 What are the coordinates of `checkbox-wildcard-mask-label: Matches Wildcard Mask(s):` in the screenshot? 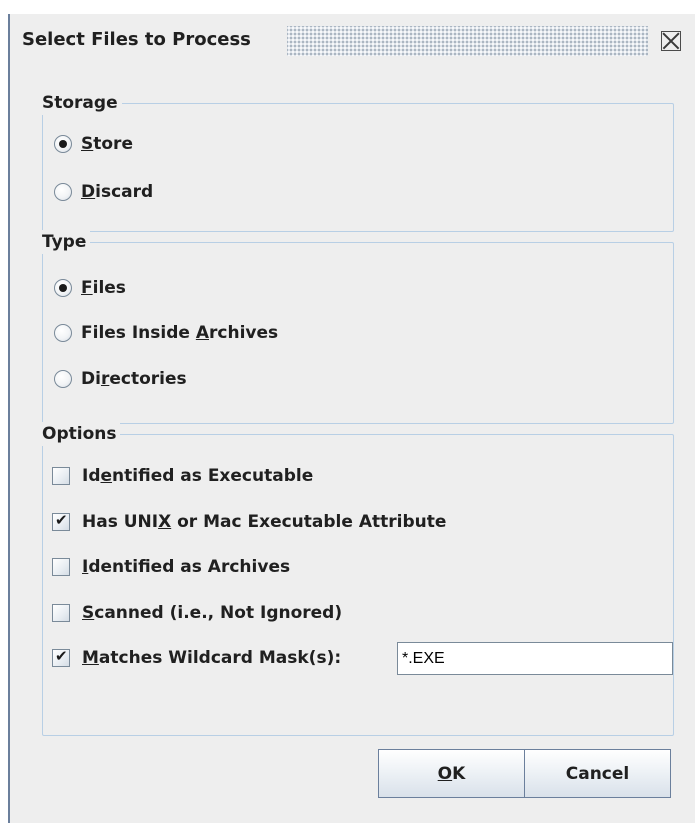 It's located at (212, 658).